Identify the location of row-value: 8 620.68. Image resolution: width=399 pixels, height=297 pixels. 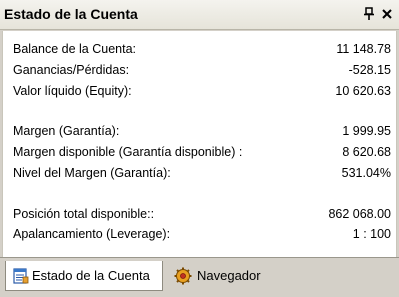
(366, 152).